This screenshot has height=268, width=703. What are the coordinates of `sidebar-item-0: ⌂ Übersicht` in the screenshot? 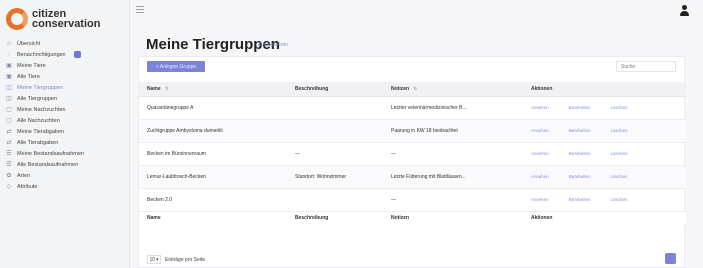 It's located at (65, 43).